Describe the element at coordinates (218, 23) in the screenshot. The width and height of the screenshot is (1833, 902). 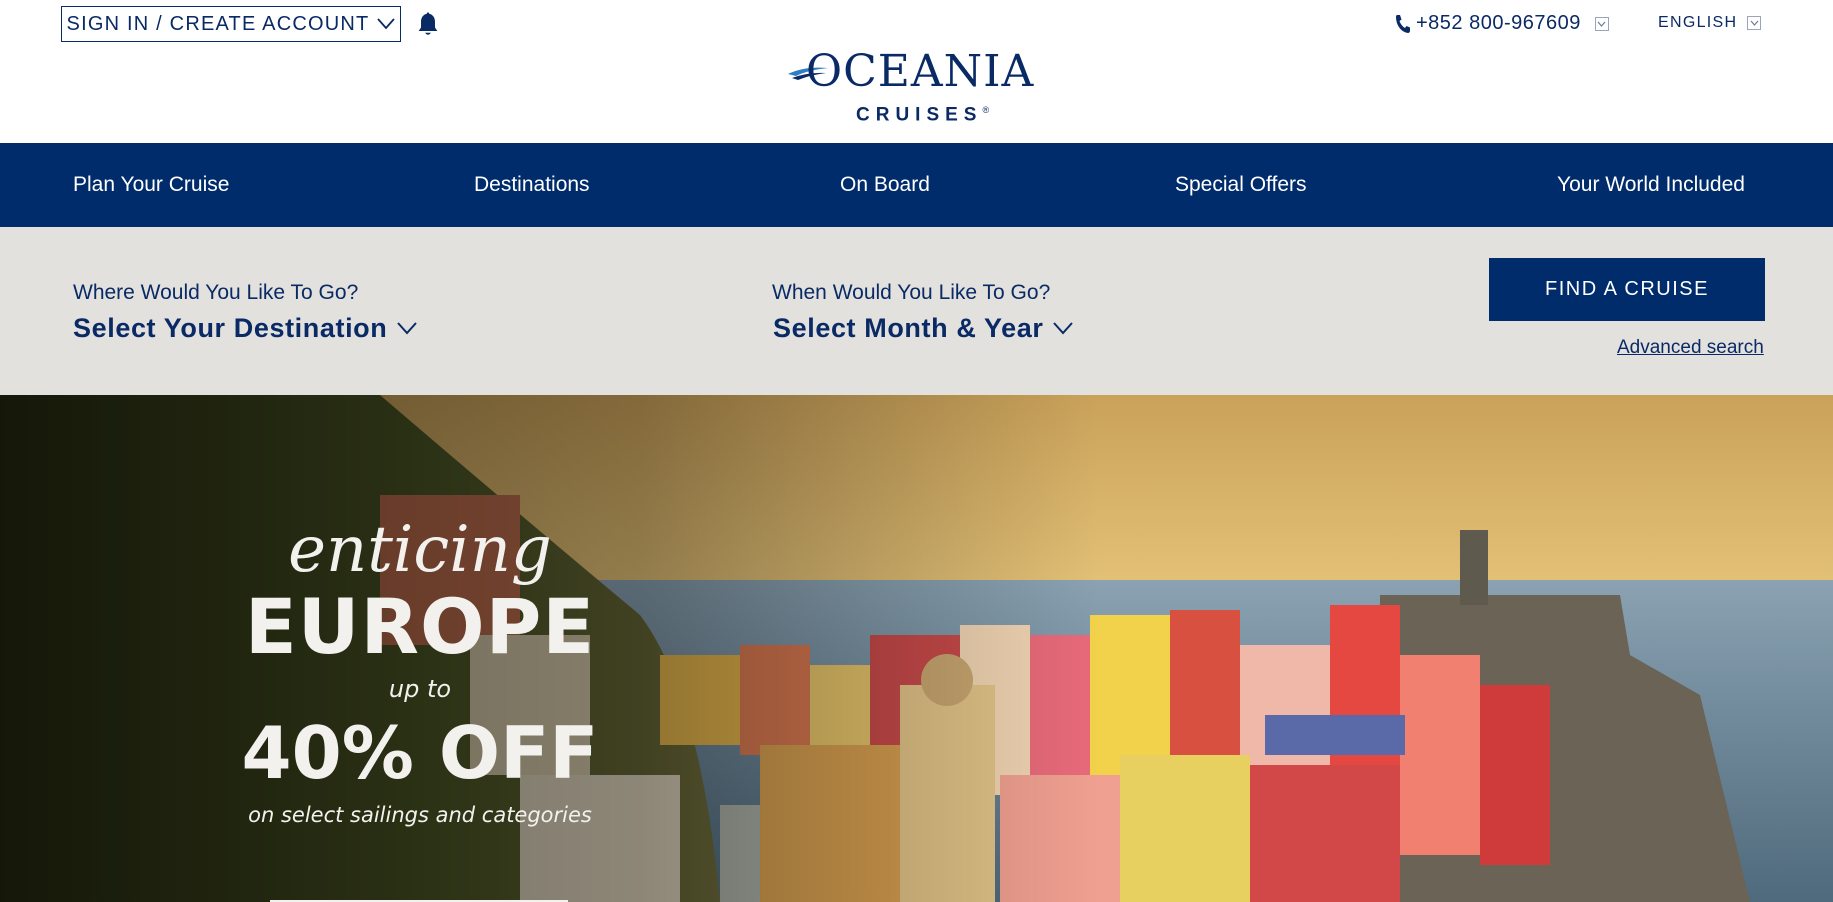
I see `sign-in-label: SIGN IN / CREATE ACCOUNT` at that location.